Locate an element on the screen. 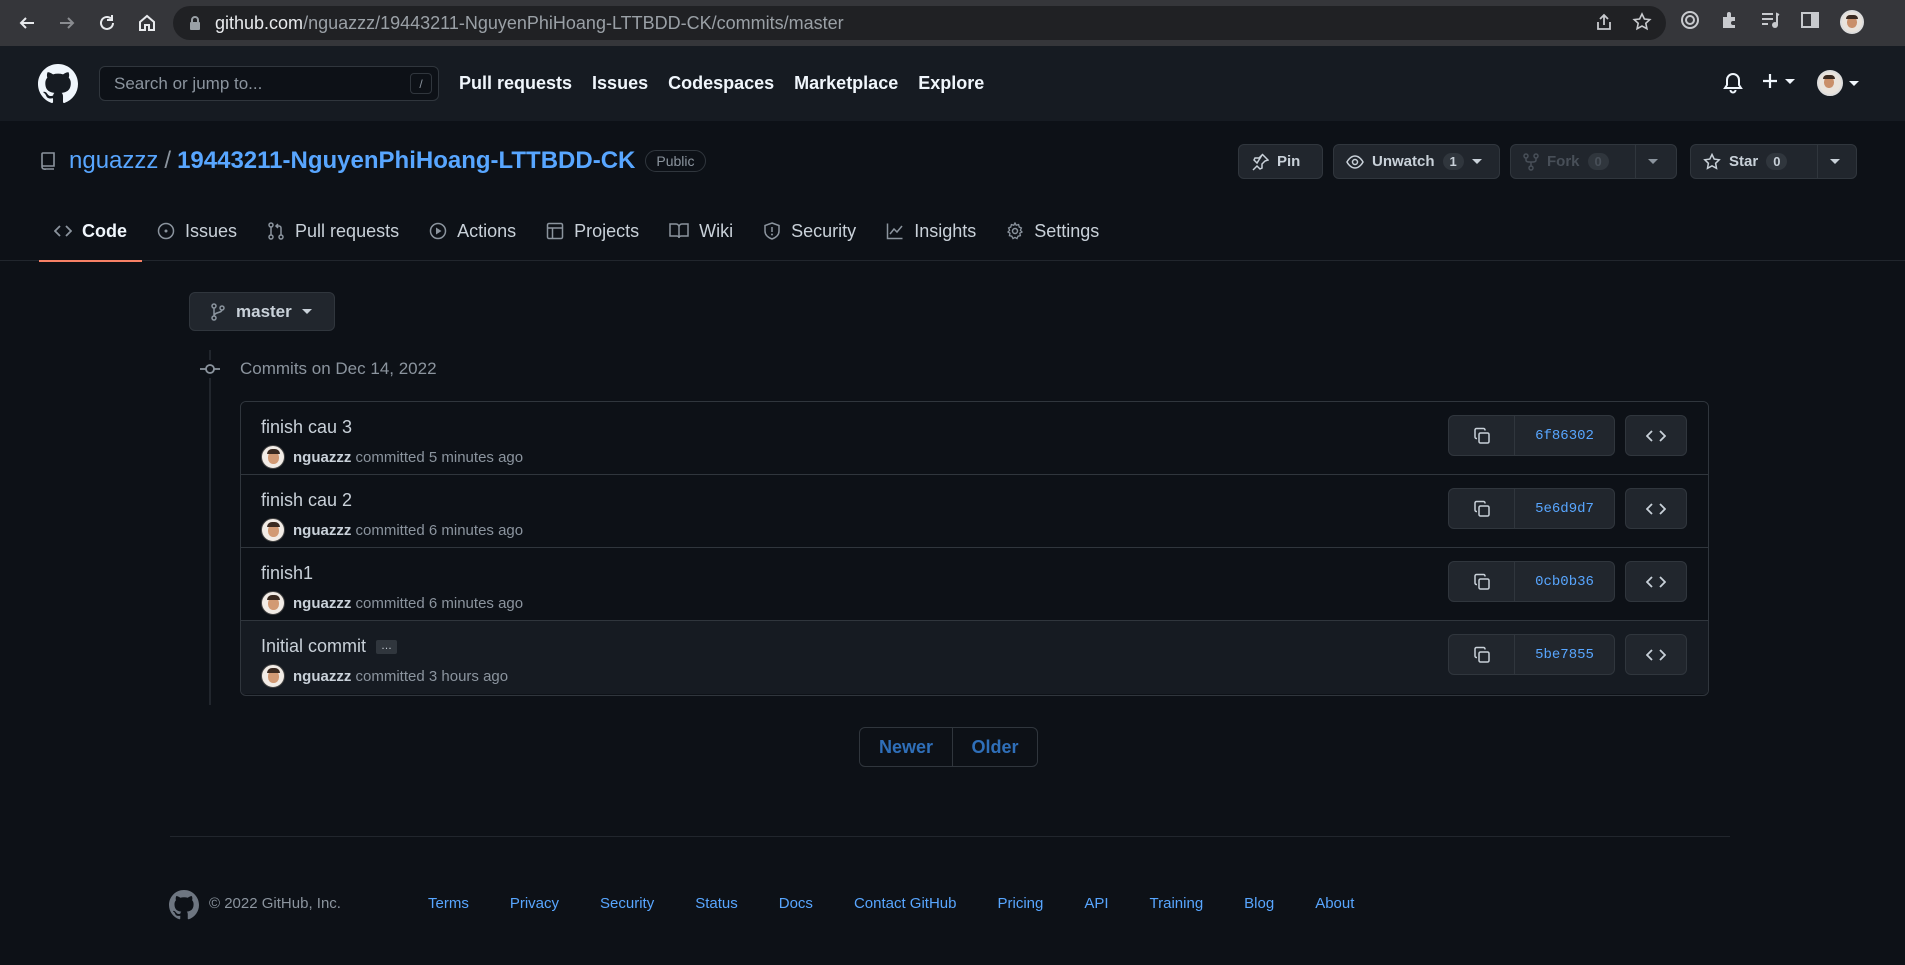 The image size is (1905, 965). visibility-badge: Public is located at coordinates (675, 161).